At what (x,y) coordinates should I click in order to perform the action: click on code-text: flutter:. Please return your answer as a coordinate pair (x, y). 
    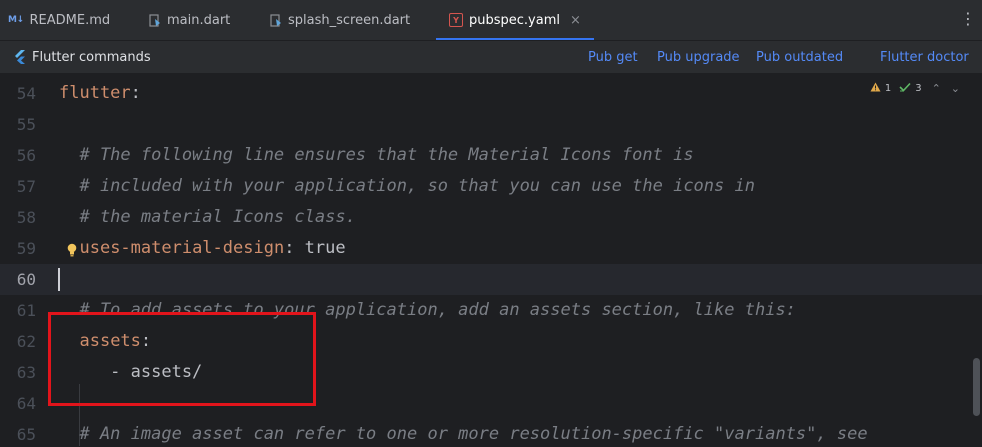
    Looking at the image, I should click on (100, 93).